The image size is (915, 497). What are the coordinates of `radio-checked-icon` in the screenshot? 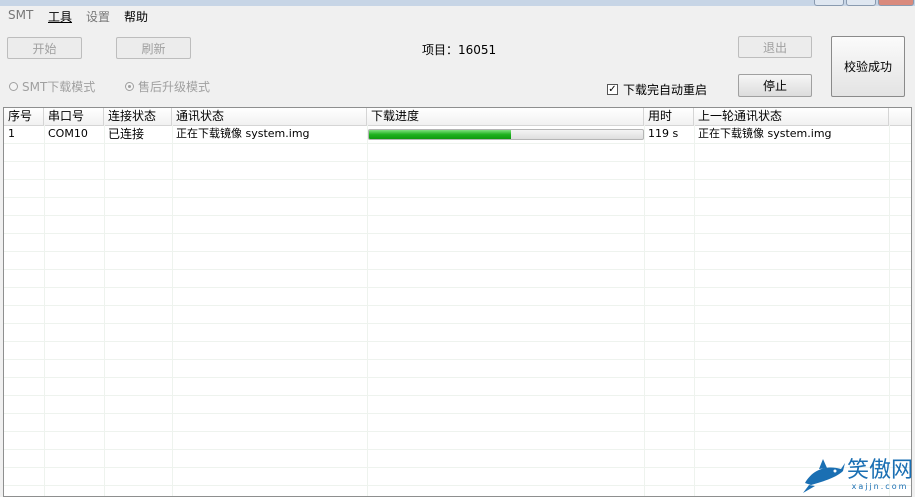 It's located at (129, 86).